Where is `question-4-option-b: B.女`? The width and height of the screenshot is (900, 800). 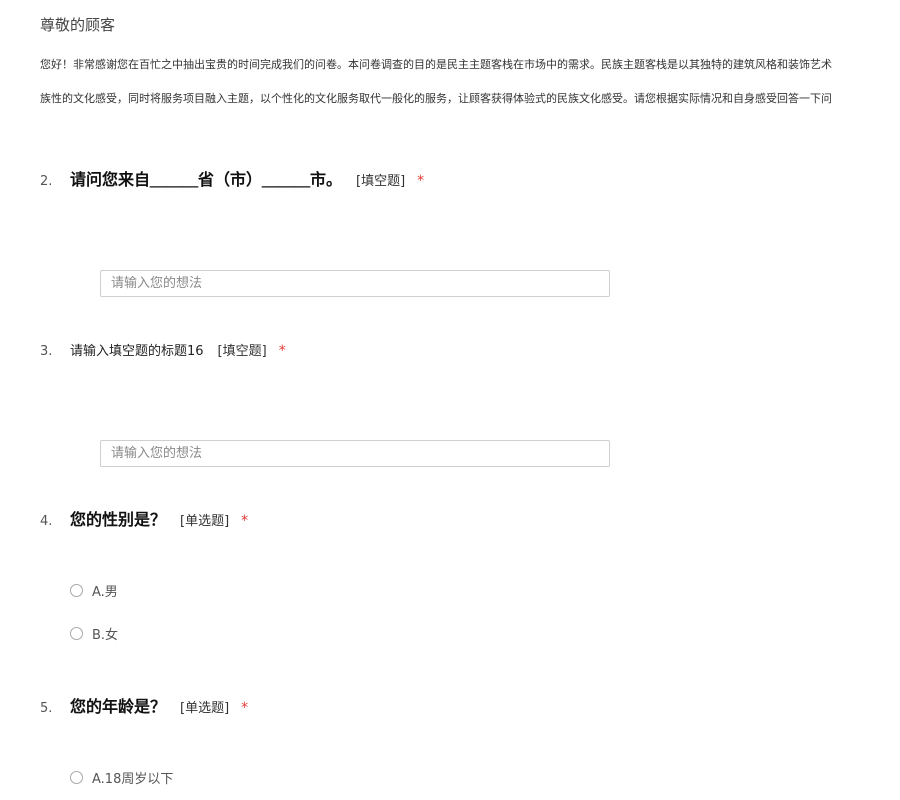
question-4-option-b: B.女 is located at coordinates (94, 633).